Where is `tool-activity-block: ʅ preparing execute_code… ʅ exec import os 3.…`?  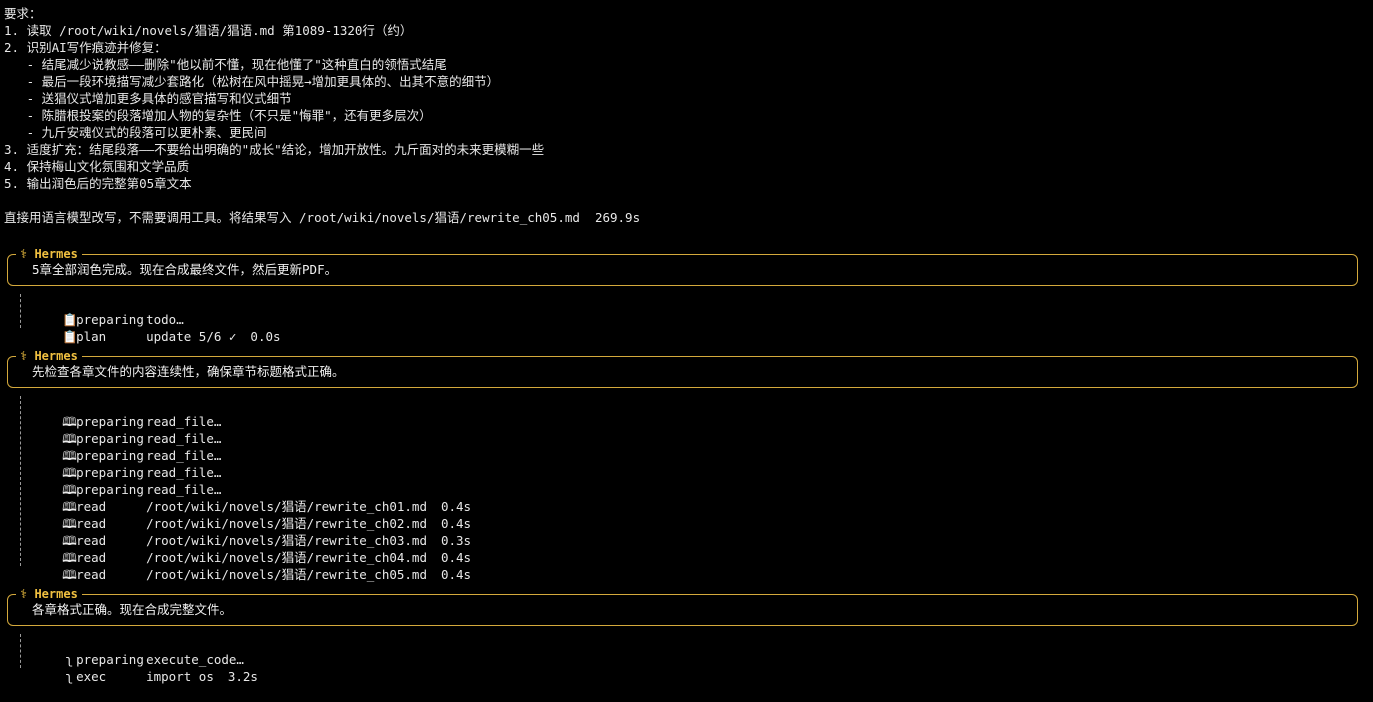 tool-activity-block: ʅ preparing execute_code… ʅ exec import os 3.… is located at coordinates (139, 659).